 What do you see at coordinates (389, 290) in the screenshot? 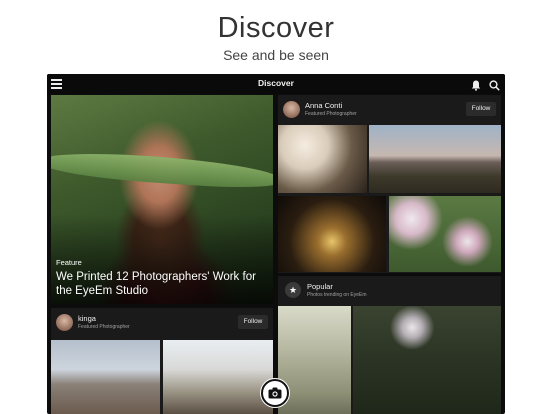
I see `popular-header: ★ Popular Photos trending on EyeEm` at bounding box center [389, 290].